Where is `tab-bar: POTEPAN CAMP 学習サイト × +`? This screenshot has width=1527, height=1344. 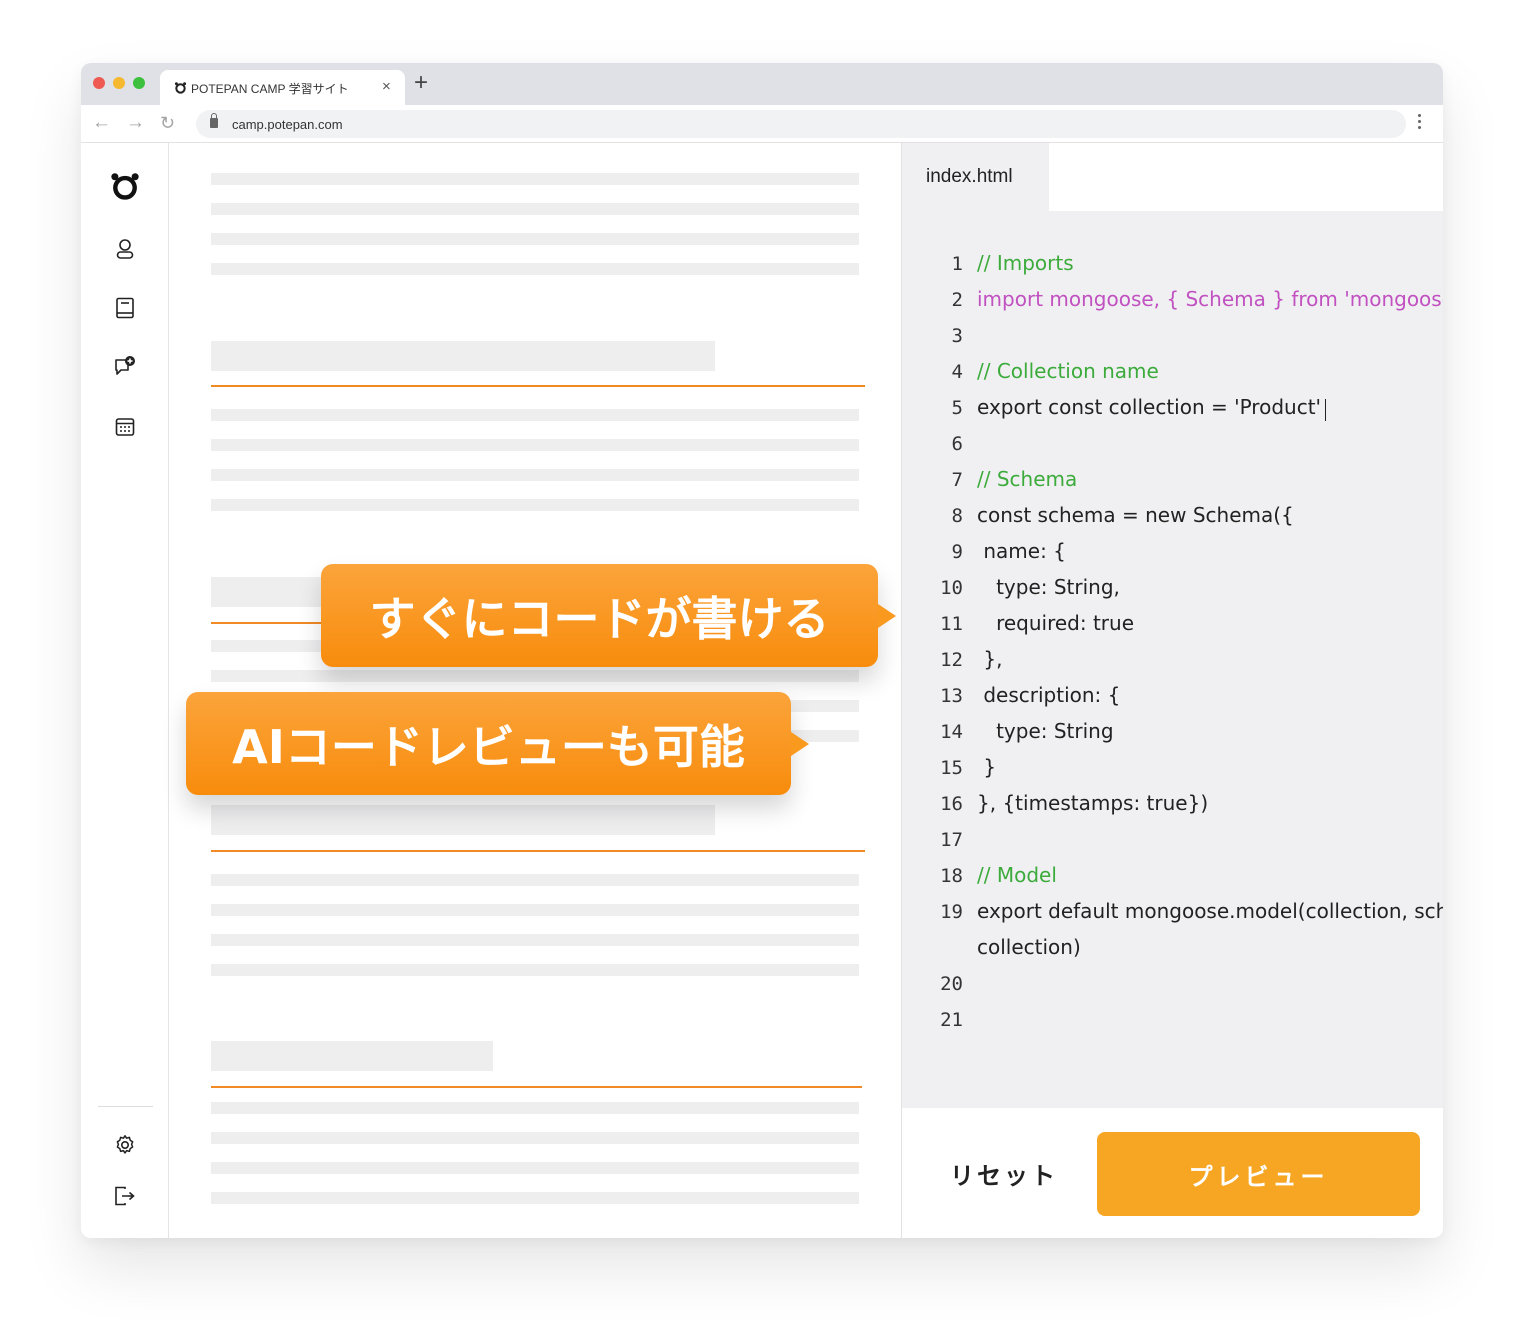
tab-bar: POTEPAN CAMP 学習サイト × + is located at coordinates (762, 84).